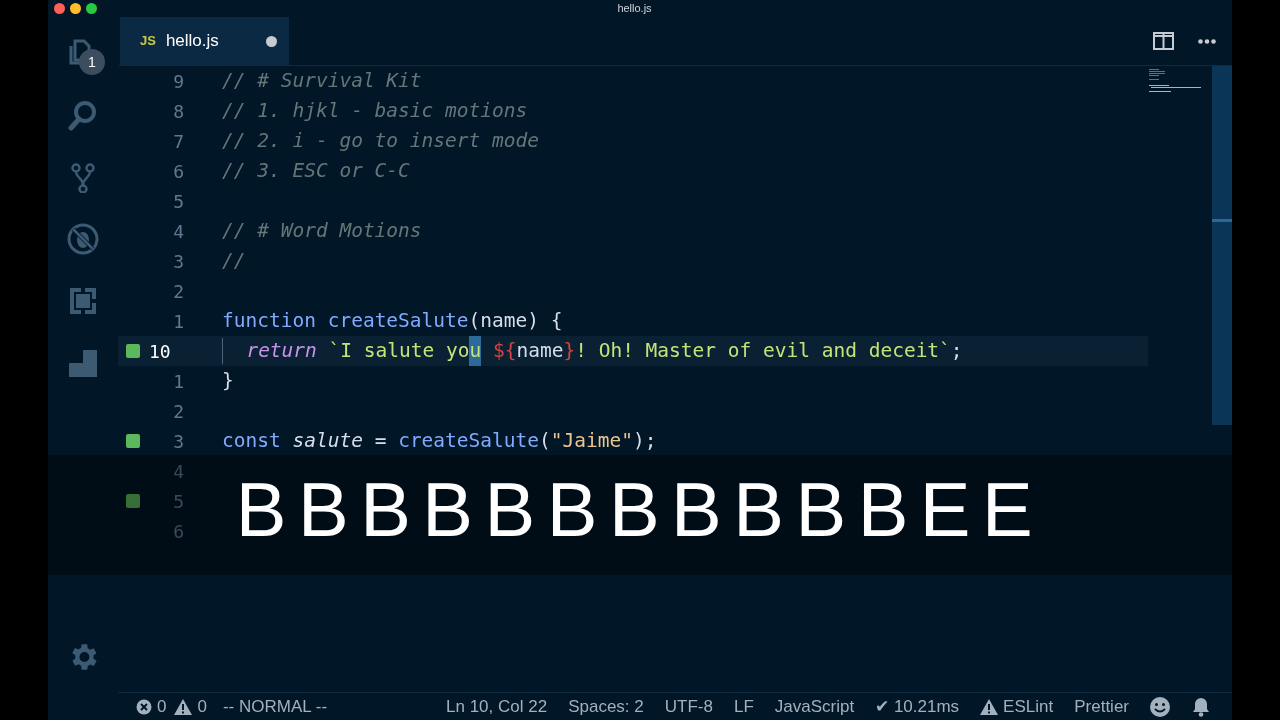 The image size is (1280, 720). I want to click on code-token: //, so click(234, 261).